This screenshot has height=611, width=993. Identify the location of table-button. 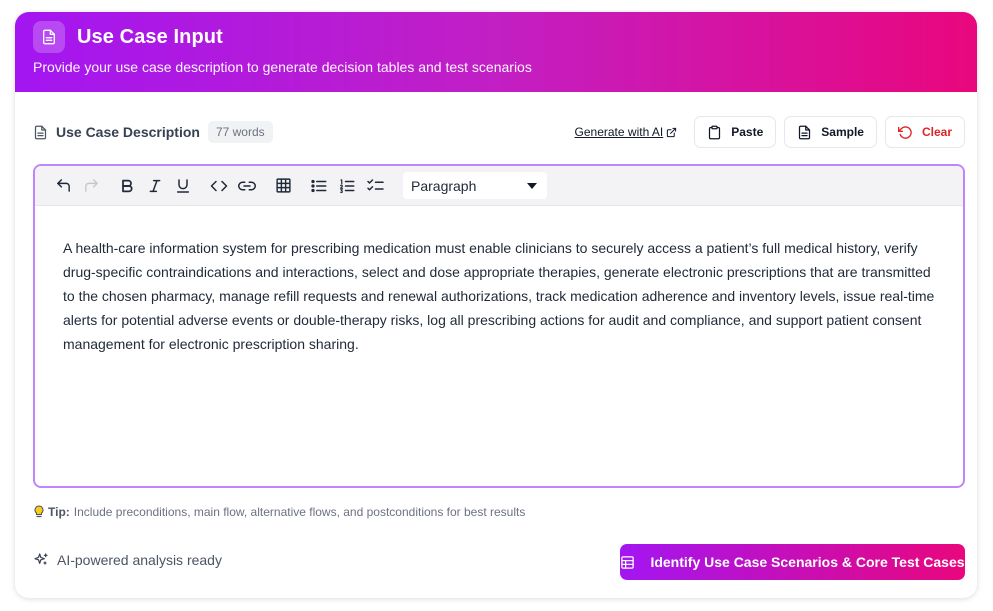
(283, 186).